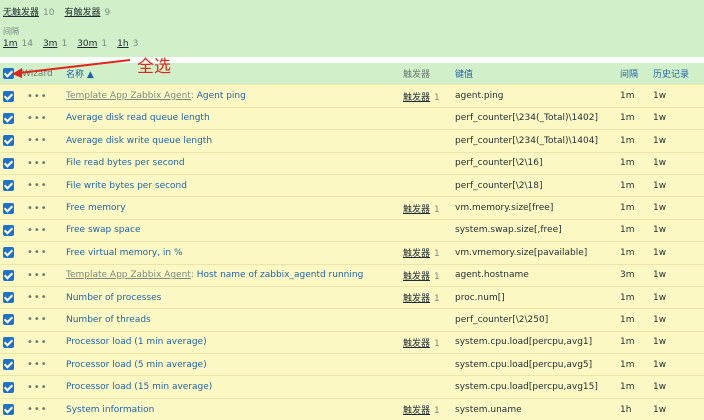 The height and width of the screenshot is (420, 704). What do you see at coordinates (626, 409) in the screenshot?
I see `item-interval: 1h` at bounding box center [626, 409].